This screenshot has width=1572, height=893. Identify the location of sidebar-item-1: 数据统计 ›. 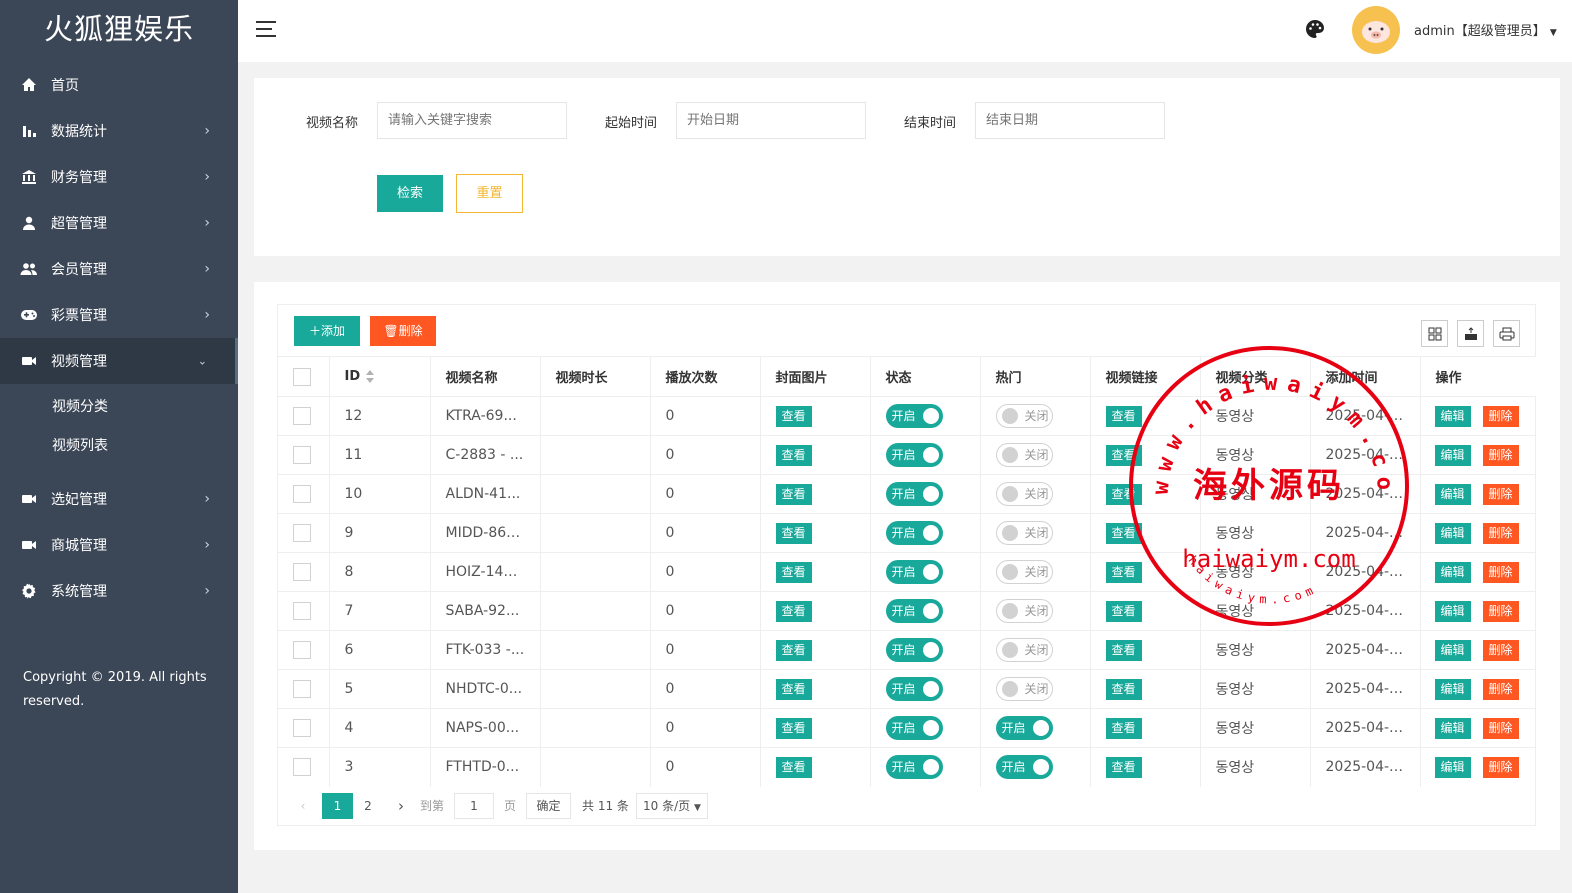
(119, 131).